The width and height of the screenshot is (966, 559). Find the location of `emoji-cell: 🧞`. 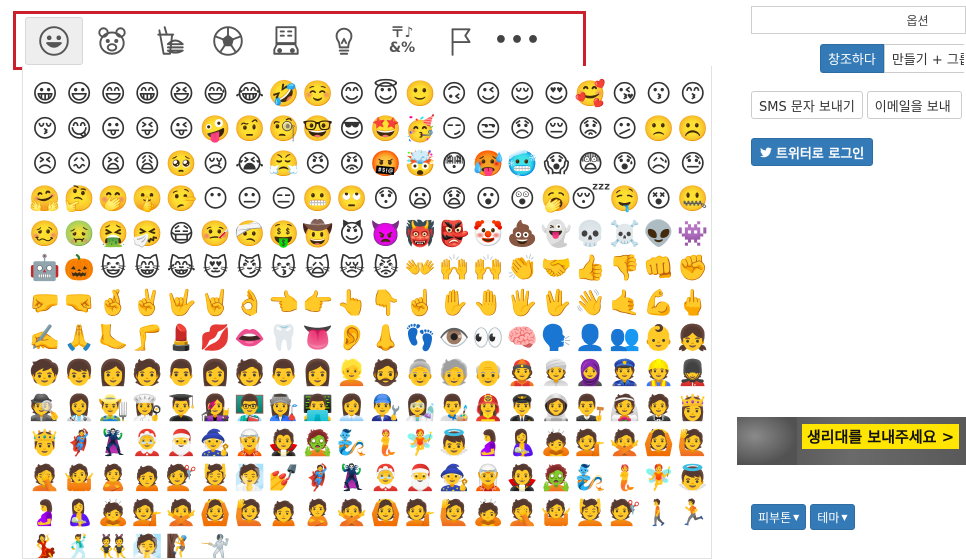

emoji-cell: 🧞 is located at coordinates (352, 442).